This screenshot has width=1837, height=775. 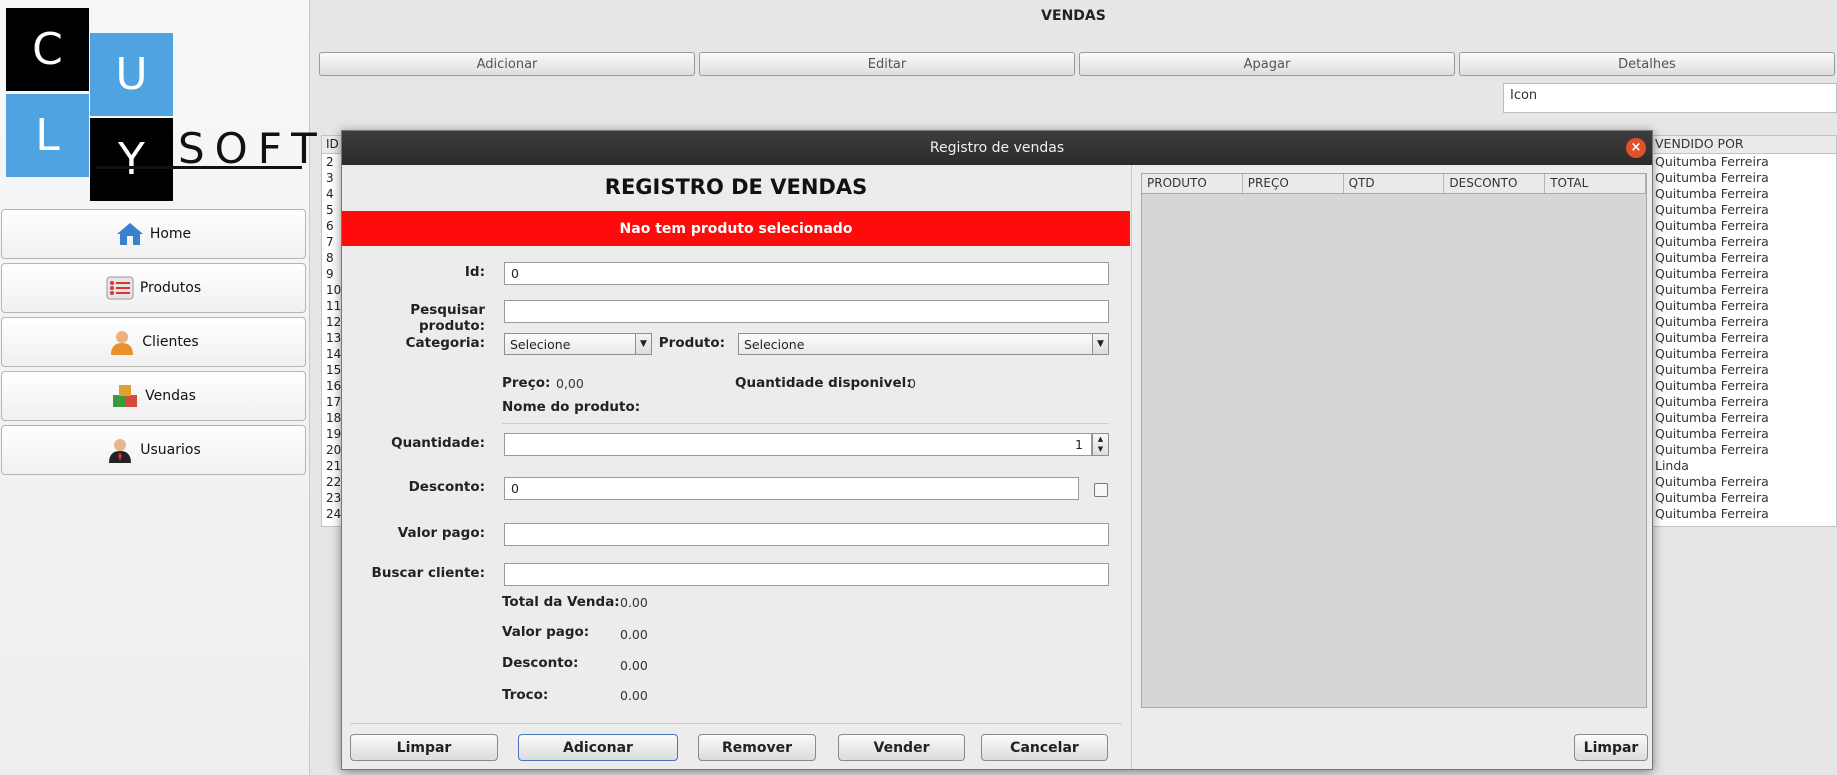 I want to click on dialog-titlebar: Registro de vendas ×, so click(x=997, y=148).